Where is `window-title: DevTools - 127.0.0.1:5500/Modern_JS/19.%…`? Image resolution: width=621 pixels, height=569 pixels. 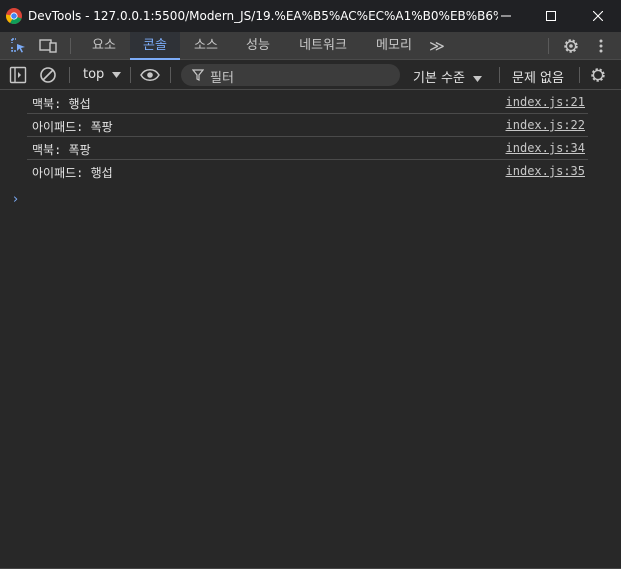 window-title: DevTools - 127.0.0.1:5500/Modern_JS/19.%… is located at coordinates (263, 16).